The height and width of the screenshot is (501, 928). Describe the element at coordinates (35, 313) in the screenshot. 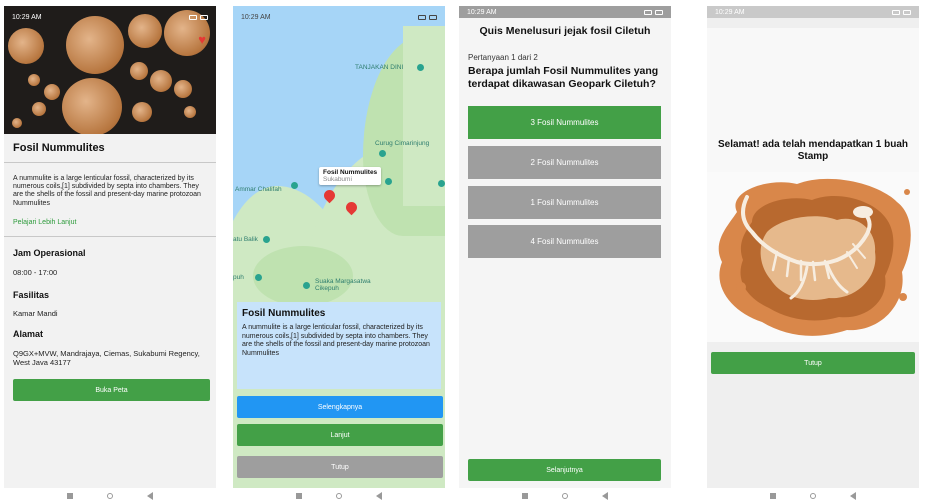

I see `facilities-value: Kamar Mandi` at that location.